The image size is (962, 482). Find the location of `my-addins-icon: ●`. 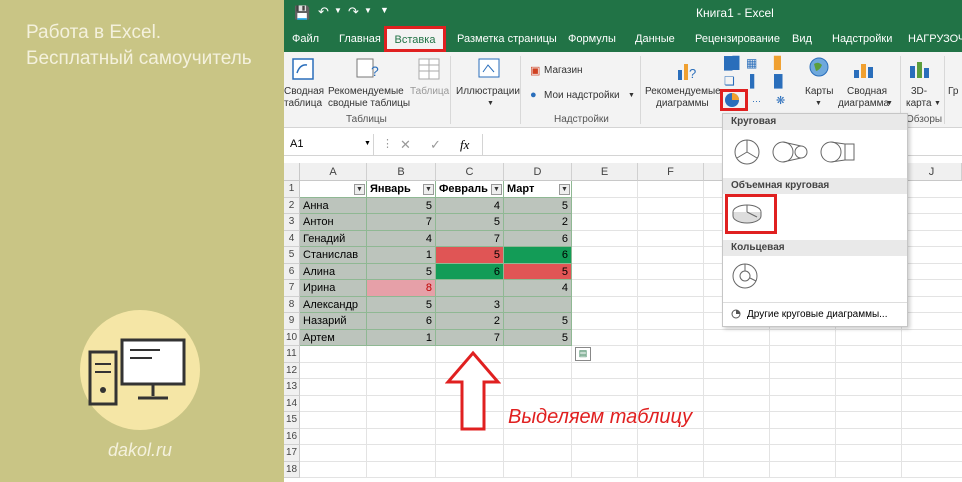

my-addins-icon: ● is located at coordinates (533, 95).